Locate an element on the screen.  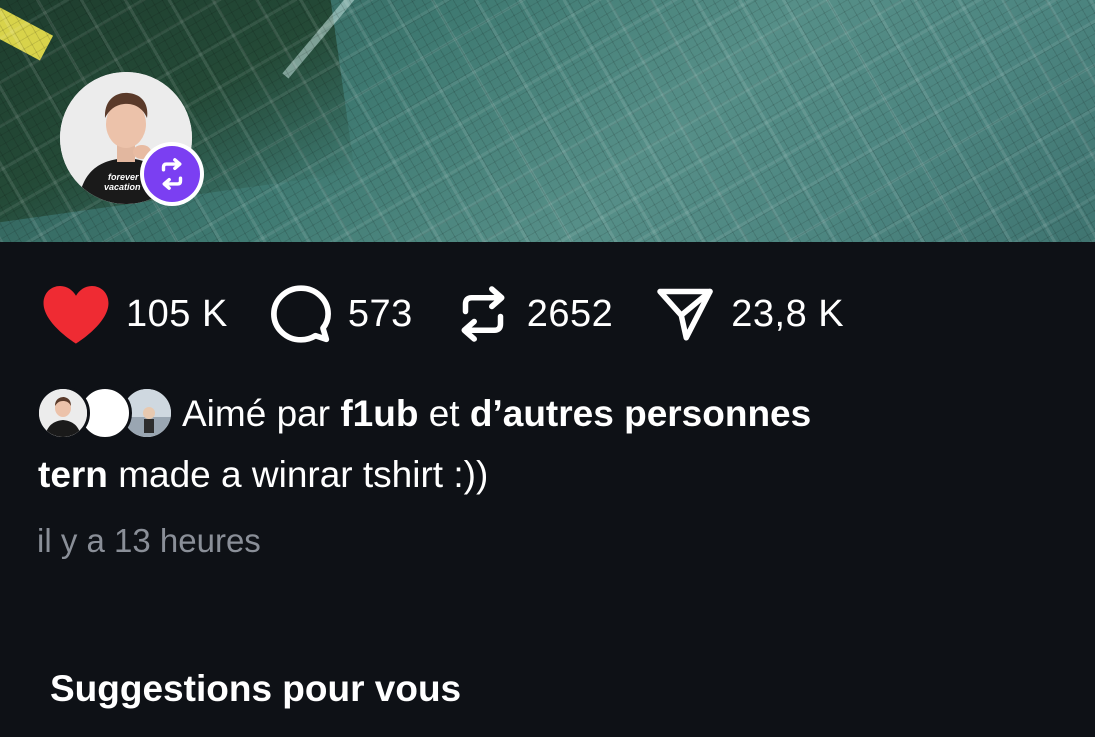
post-actions-bar: 105 K 573 2652 23,8 K is located at coordinates (462, 314).